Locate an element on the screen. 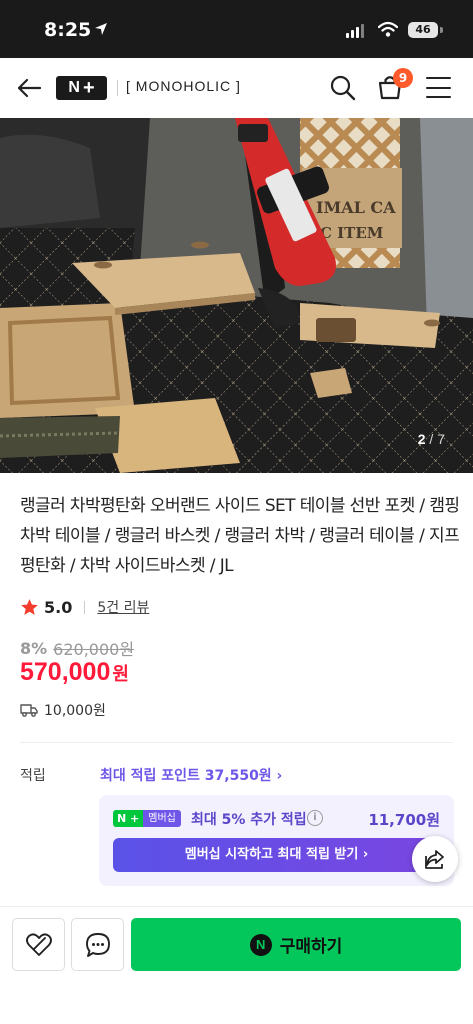  app-header: N + [ MONOHOLIC ] 9 is located at coordinates (236, 88).